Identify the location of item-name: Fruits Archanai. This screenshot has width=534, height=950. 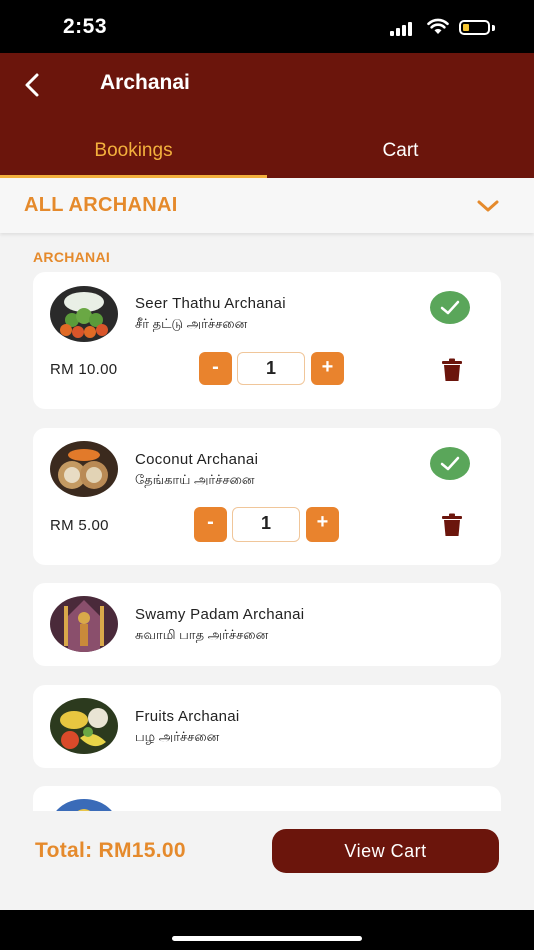
(187, 716).